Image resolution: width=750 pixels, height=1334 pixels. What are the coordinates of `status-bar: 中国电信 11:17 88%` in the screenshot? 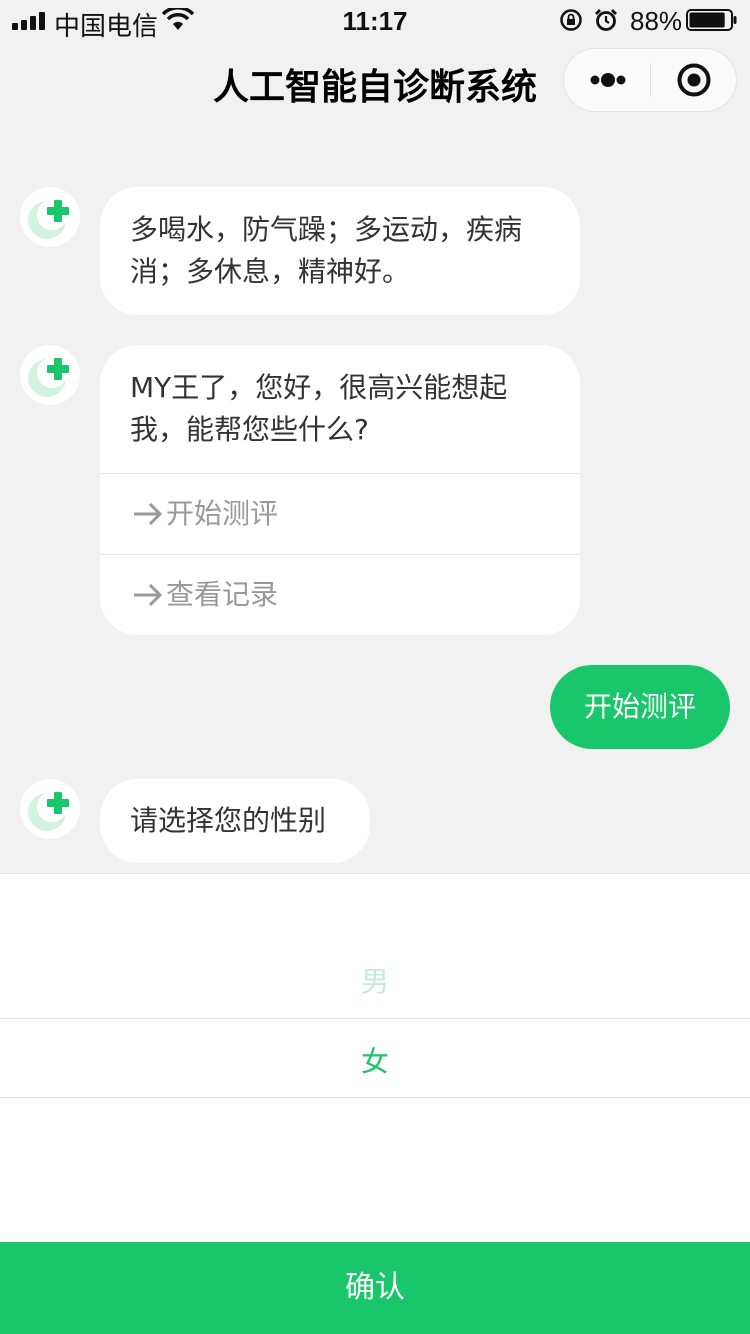 It's located at (375, 20).